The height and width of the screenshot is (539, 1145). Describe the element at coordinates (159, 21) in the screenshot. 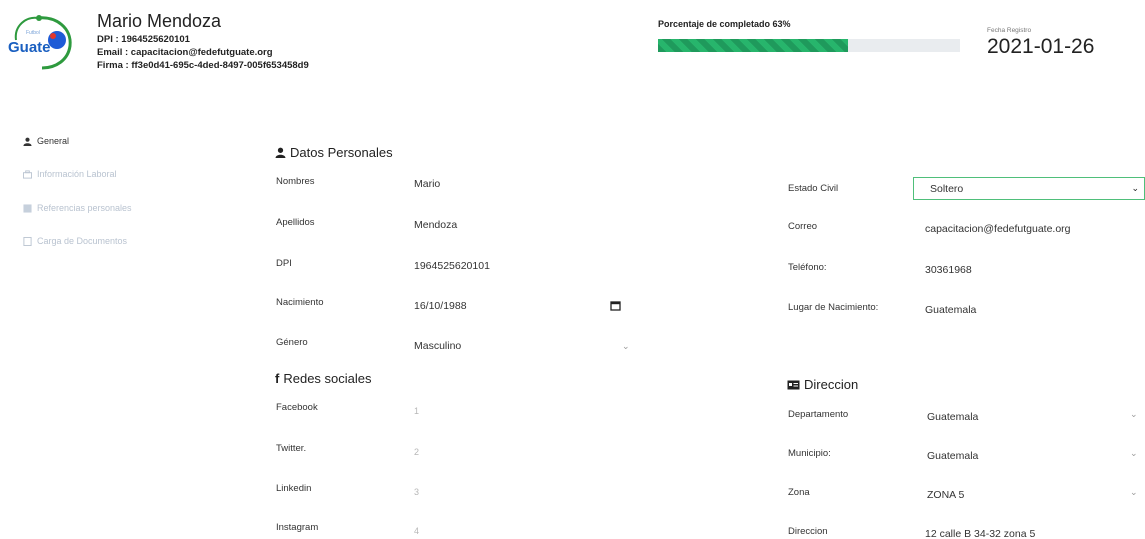

I see `user-name: Mario Mendoza` at that location.